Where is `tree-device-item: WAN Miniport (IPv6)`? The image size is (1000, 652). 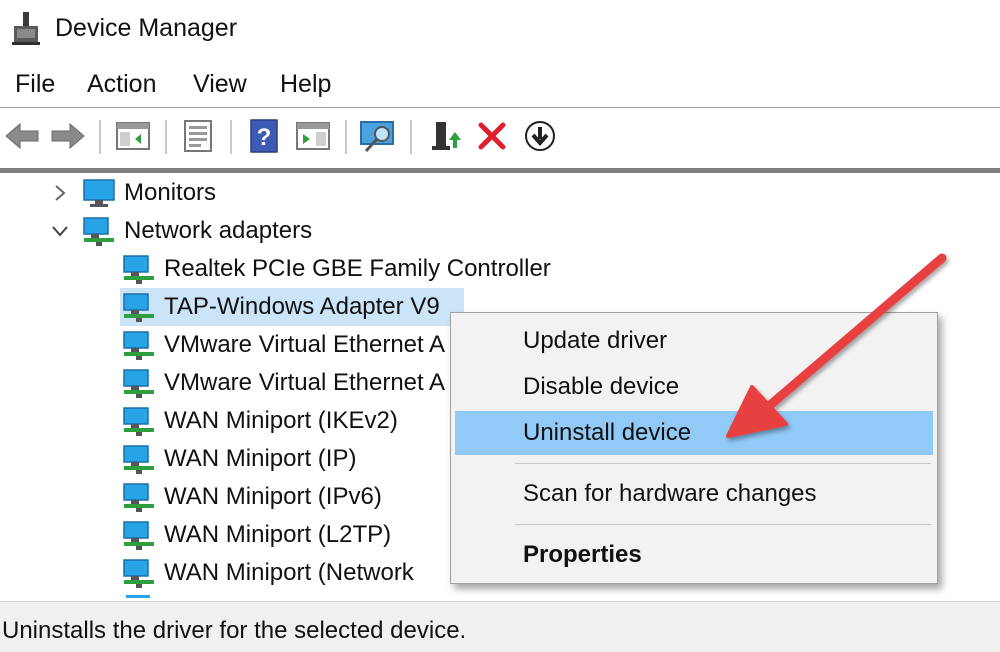 tree-device-item: WAN Miniport (IPv6) is located at coordinates (252, 497).